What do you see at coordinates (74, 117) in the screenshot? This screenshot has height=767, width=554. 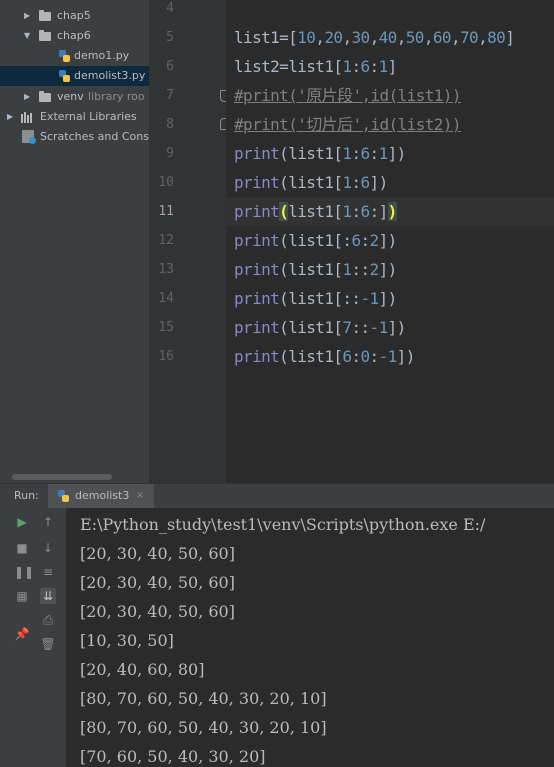 I see `tree-item-external-libraries: ▶ External Libraries` at bounding box center [74, 117].